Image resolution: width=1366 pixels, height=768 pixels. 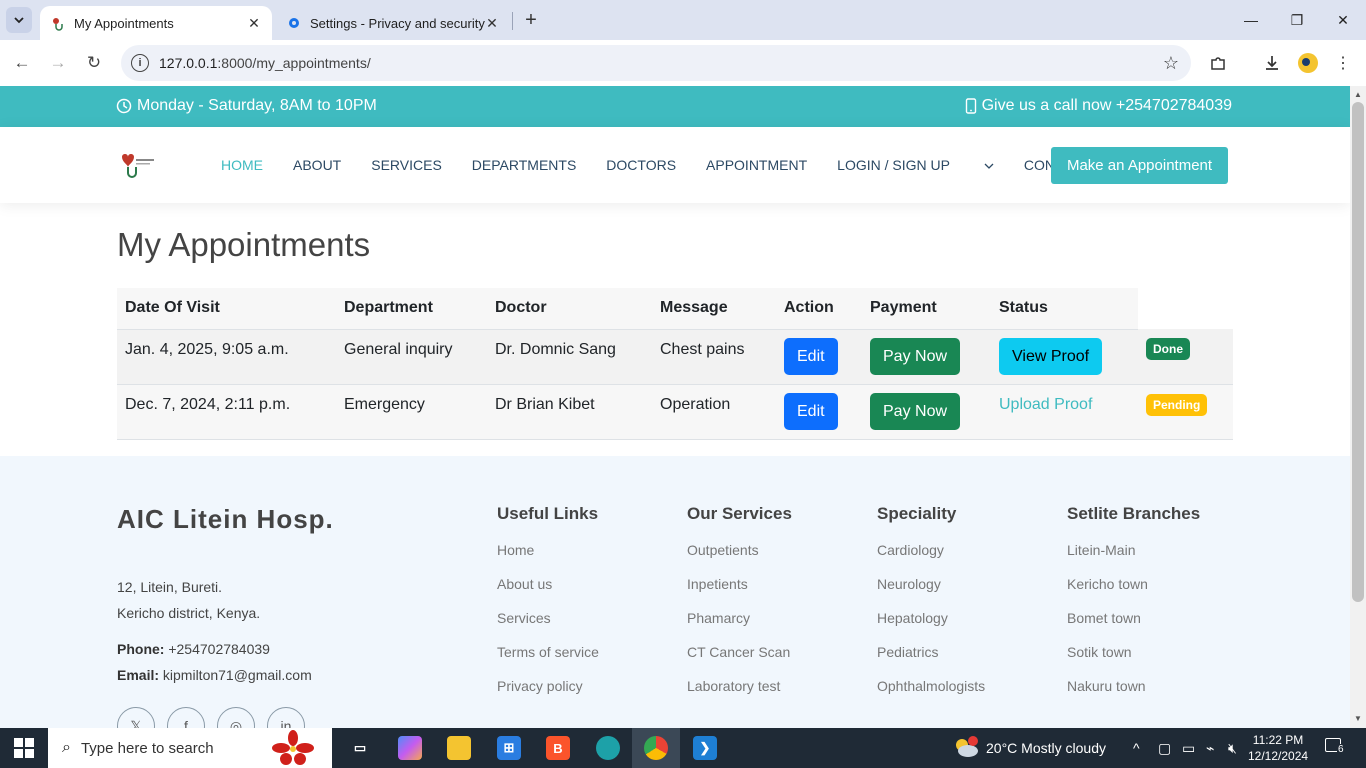 I want to click on linkedin-icon: in, so click(x=286, y=717).